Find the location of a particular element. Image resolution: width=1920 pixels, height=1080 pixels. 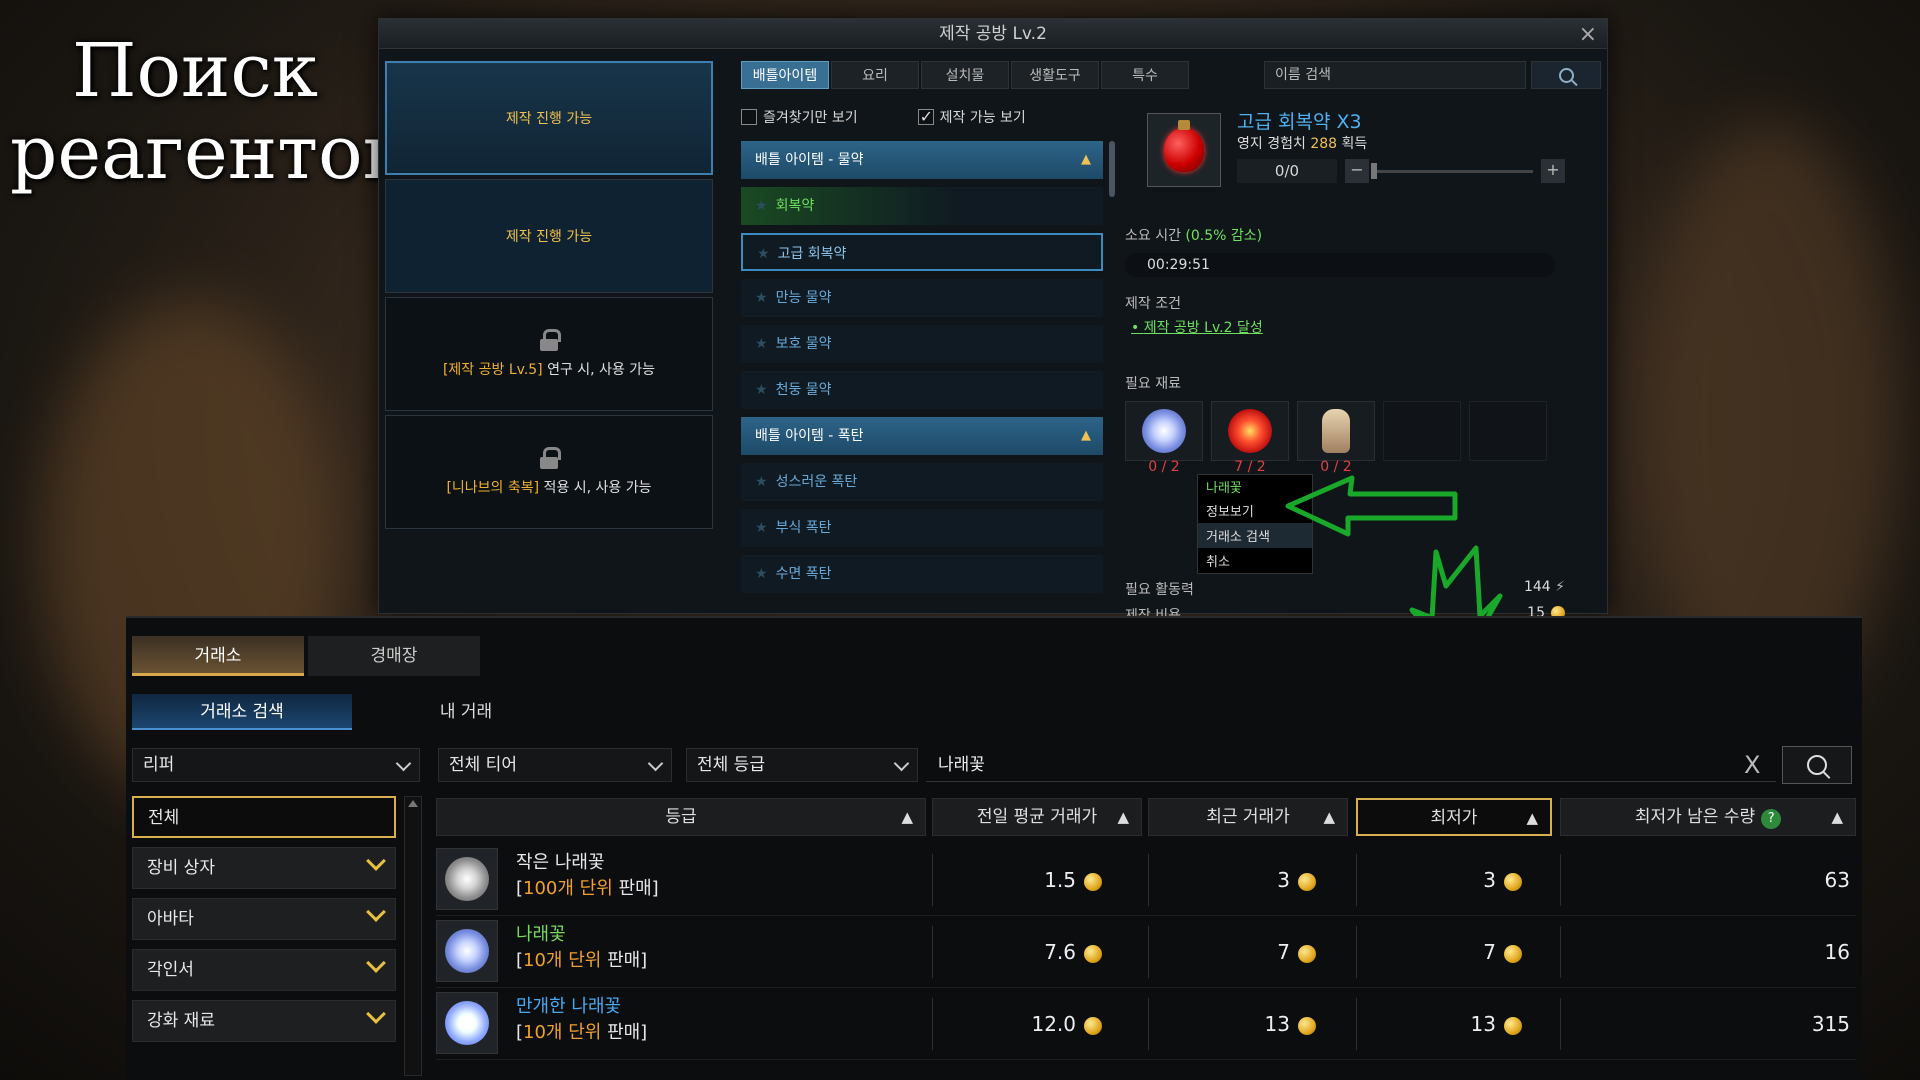

grade-dropdown: 전체 등급 is located at coordinates (802, 765).